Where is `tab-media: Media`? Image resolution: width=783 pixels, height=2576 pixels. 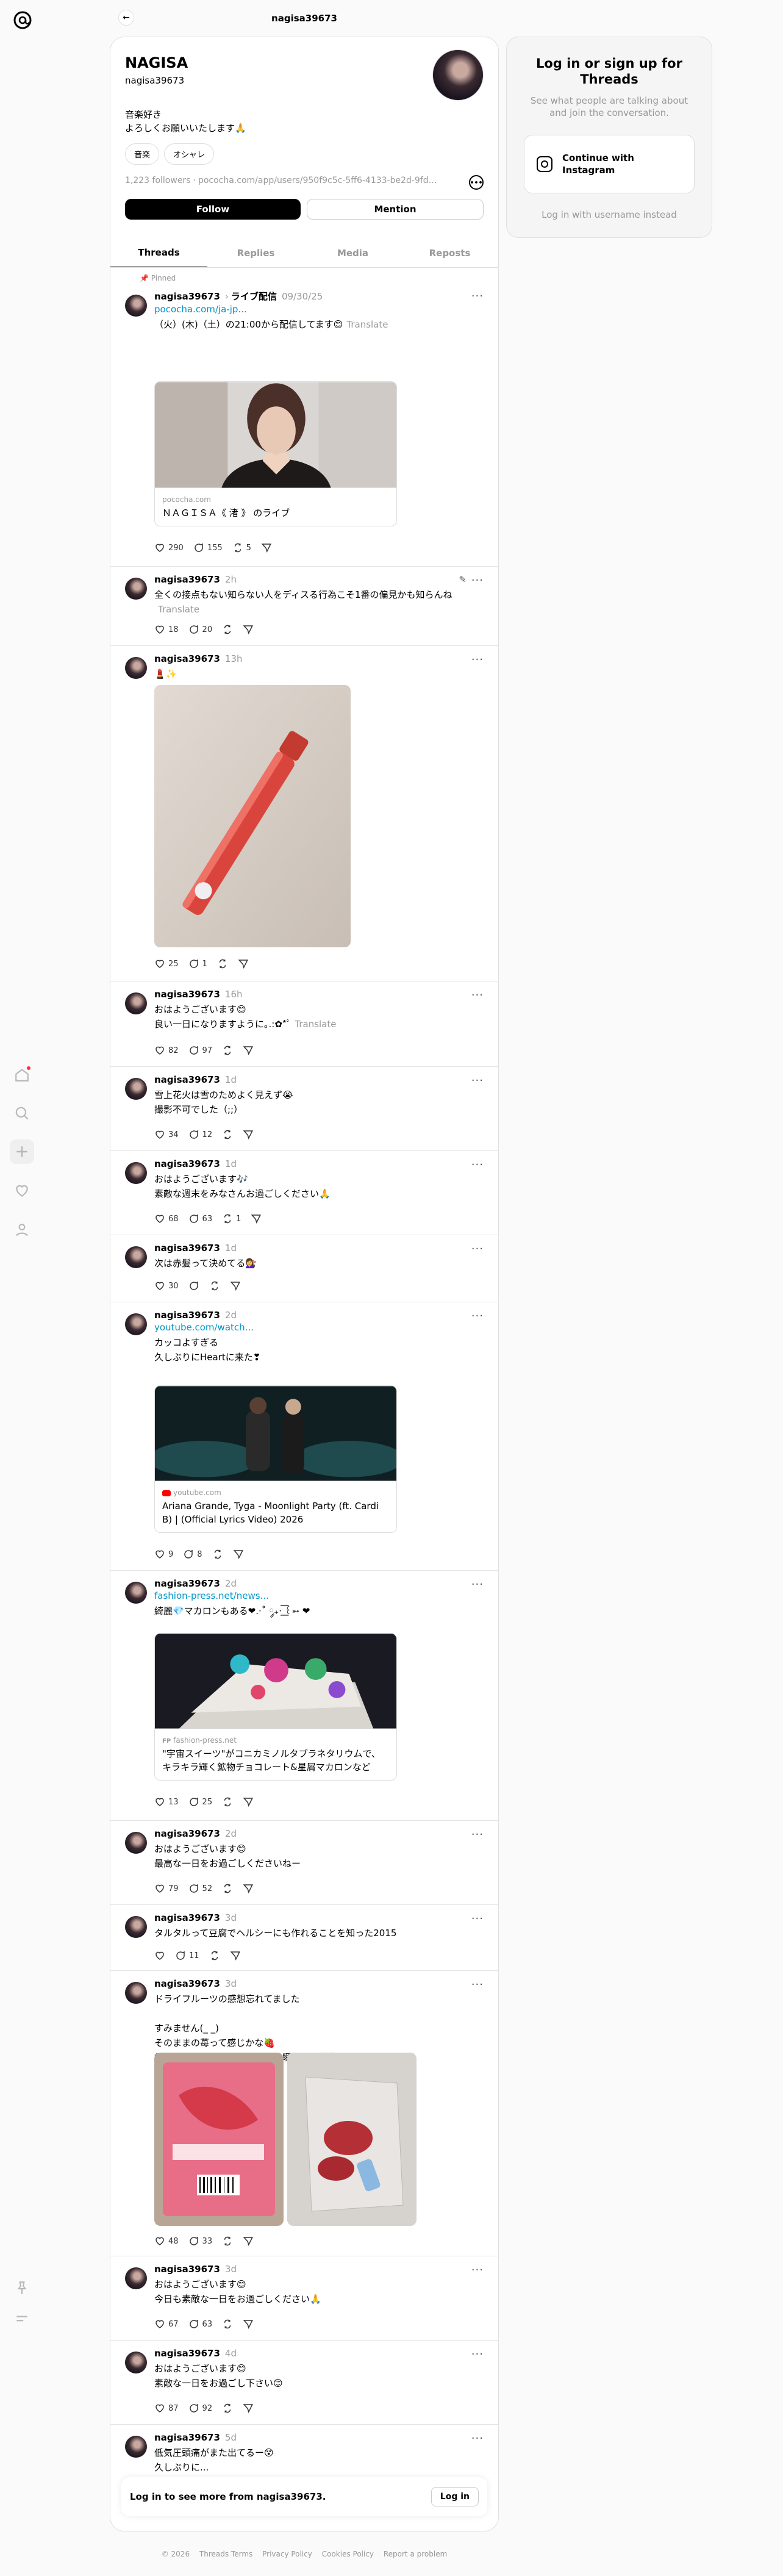 tab-media: Media is located at coordinates (352, 253).